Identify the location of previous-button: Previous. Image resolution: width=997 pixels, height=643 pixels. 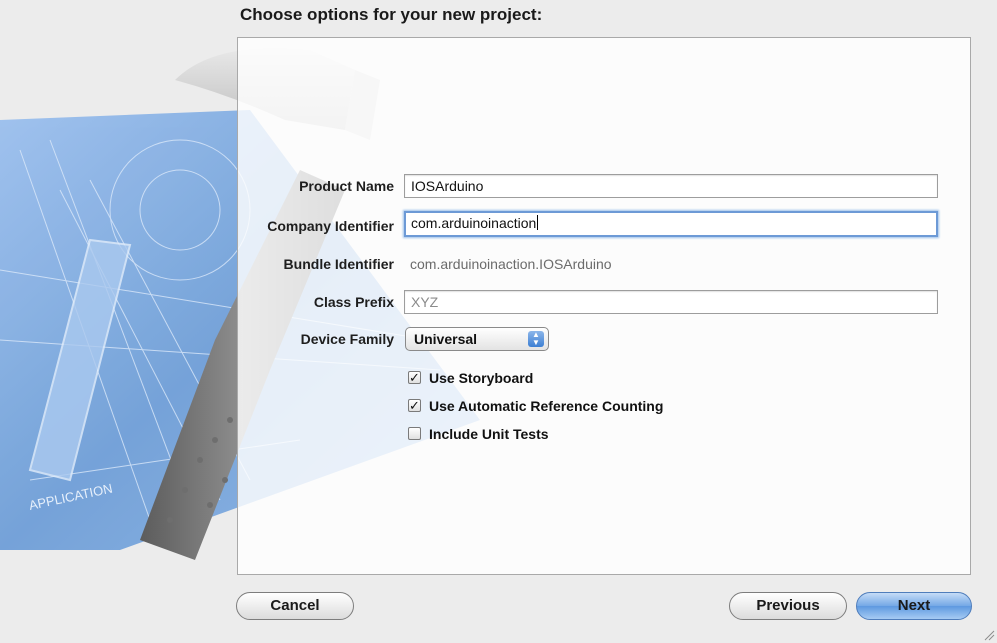
(788, 606).